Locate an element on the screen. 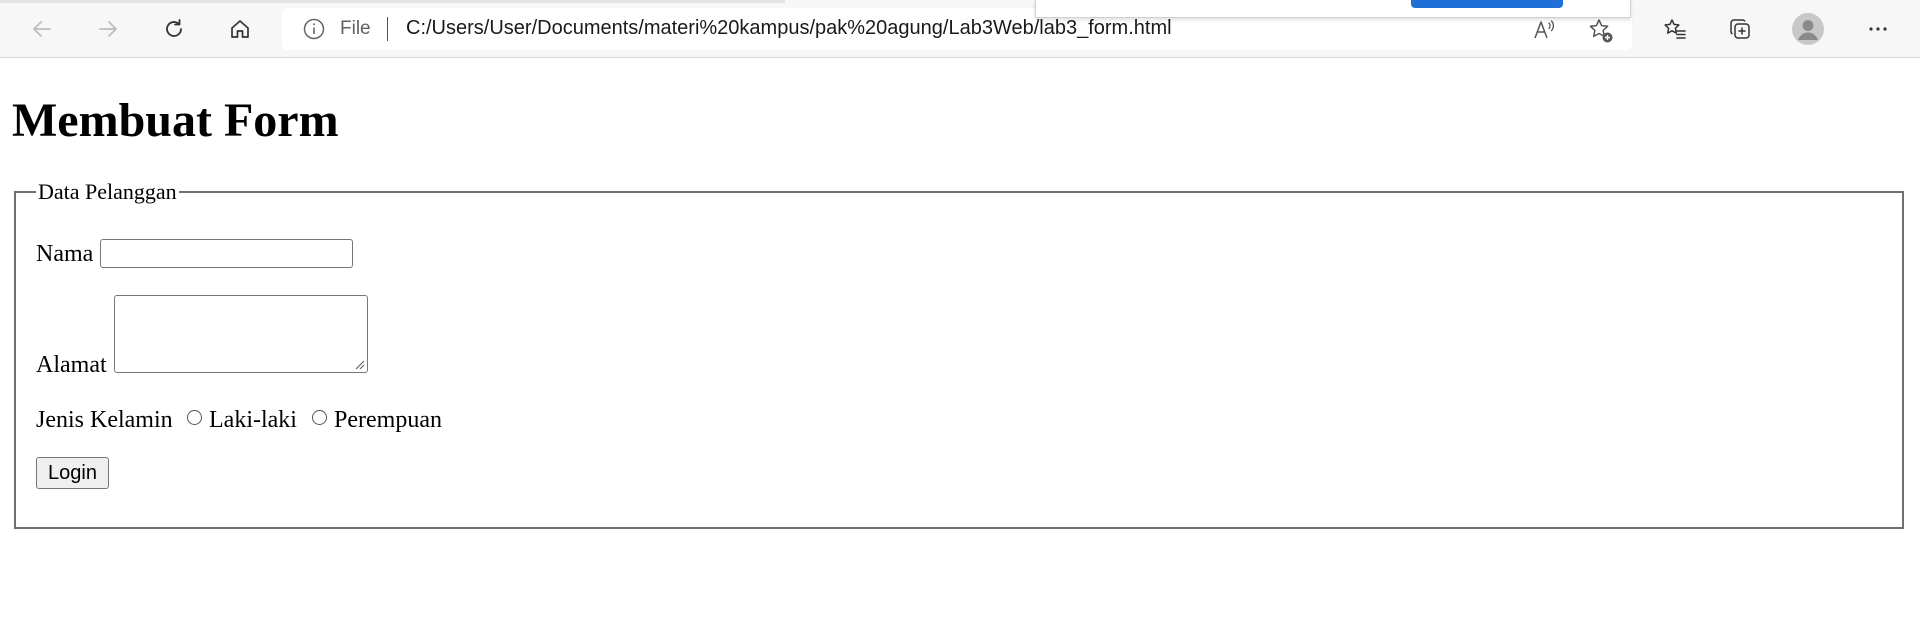 Image resolution: width=1920 pixels, height=634 pixels. favorites-list-icon is located at coordinates (1675, 29).